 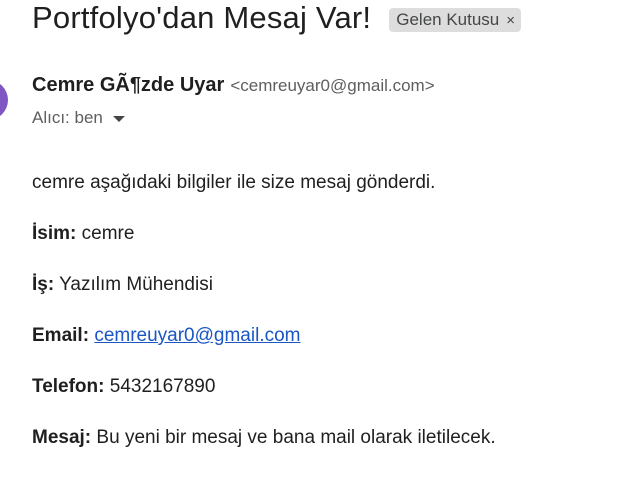 I want to click on field-label: Email:, so click(x=61, y=335).